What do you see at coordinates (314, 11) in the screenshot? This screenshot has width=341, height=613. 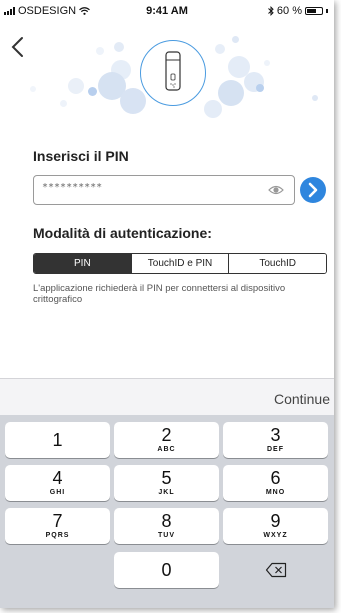 I see `battery-icon` at bounding box center [314, 11].